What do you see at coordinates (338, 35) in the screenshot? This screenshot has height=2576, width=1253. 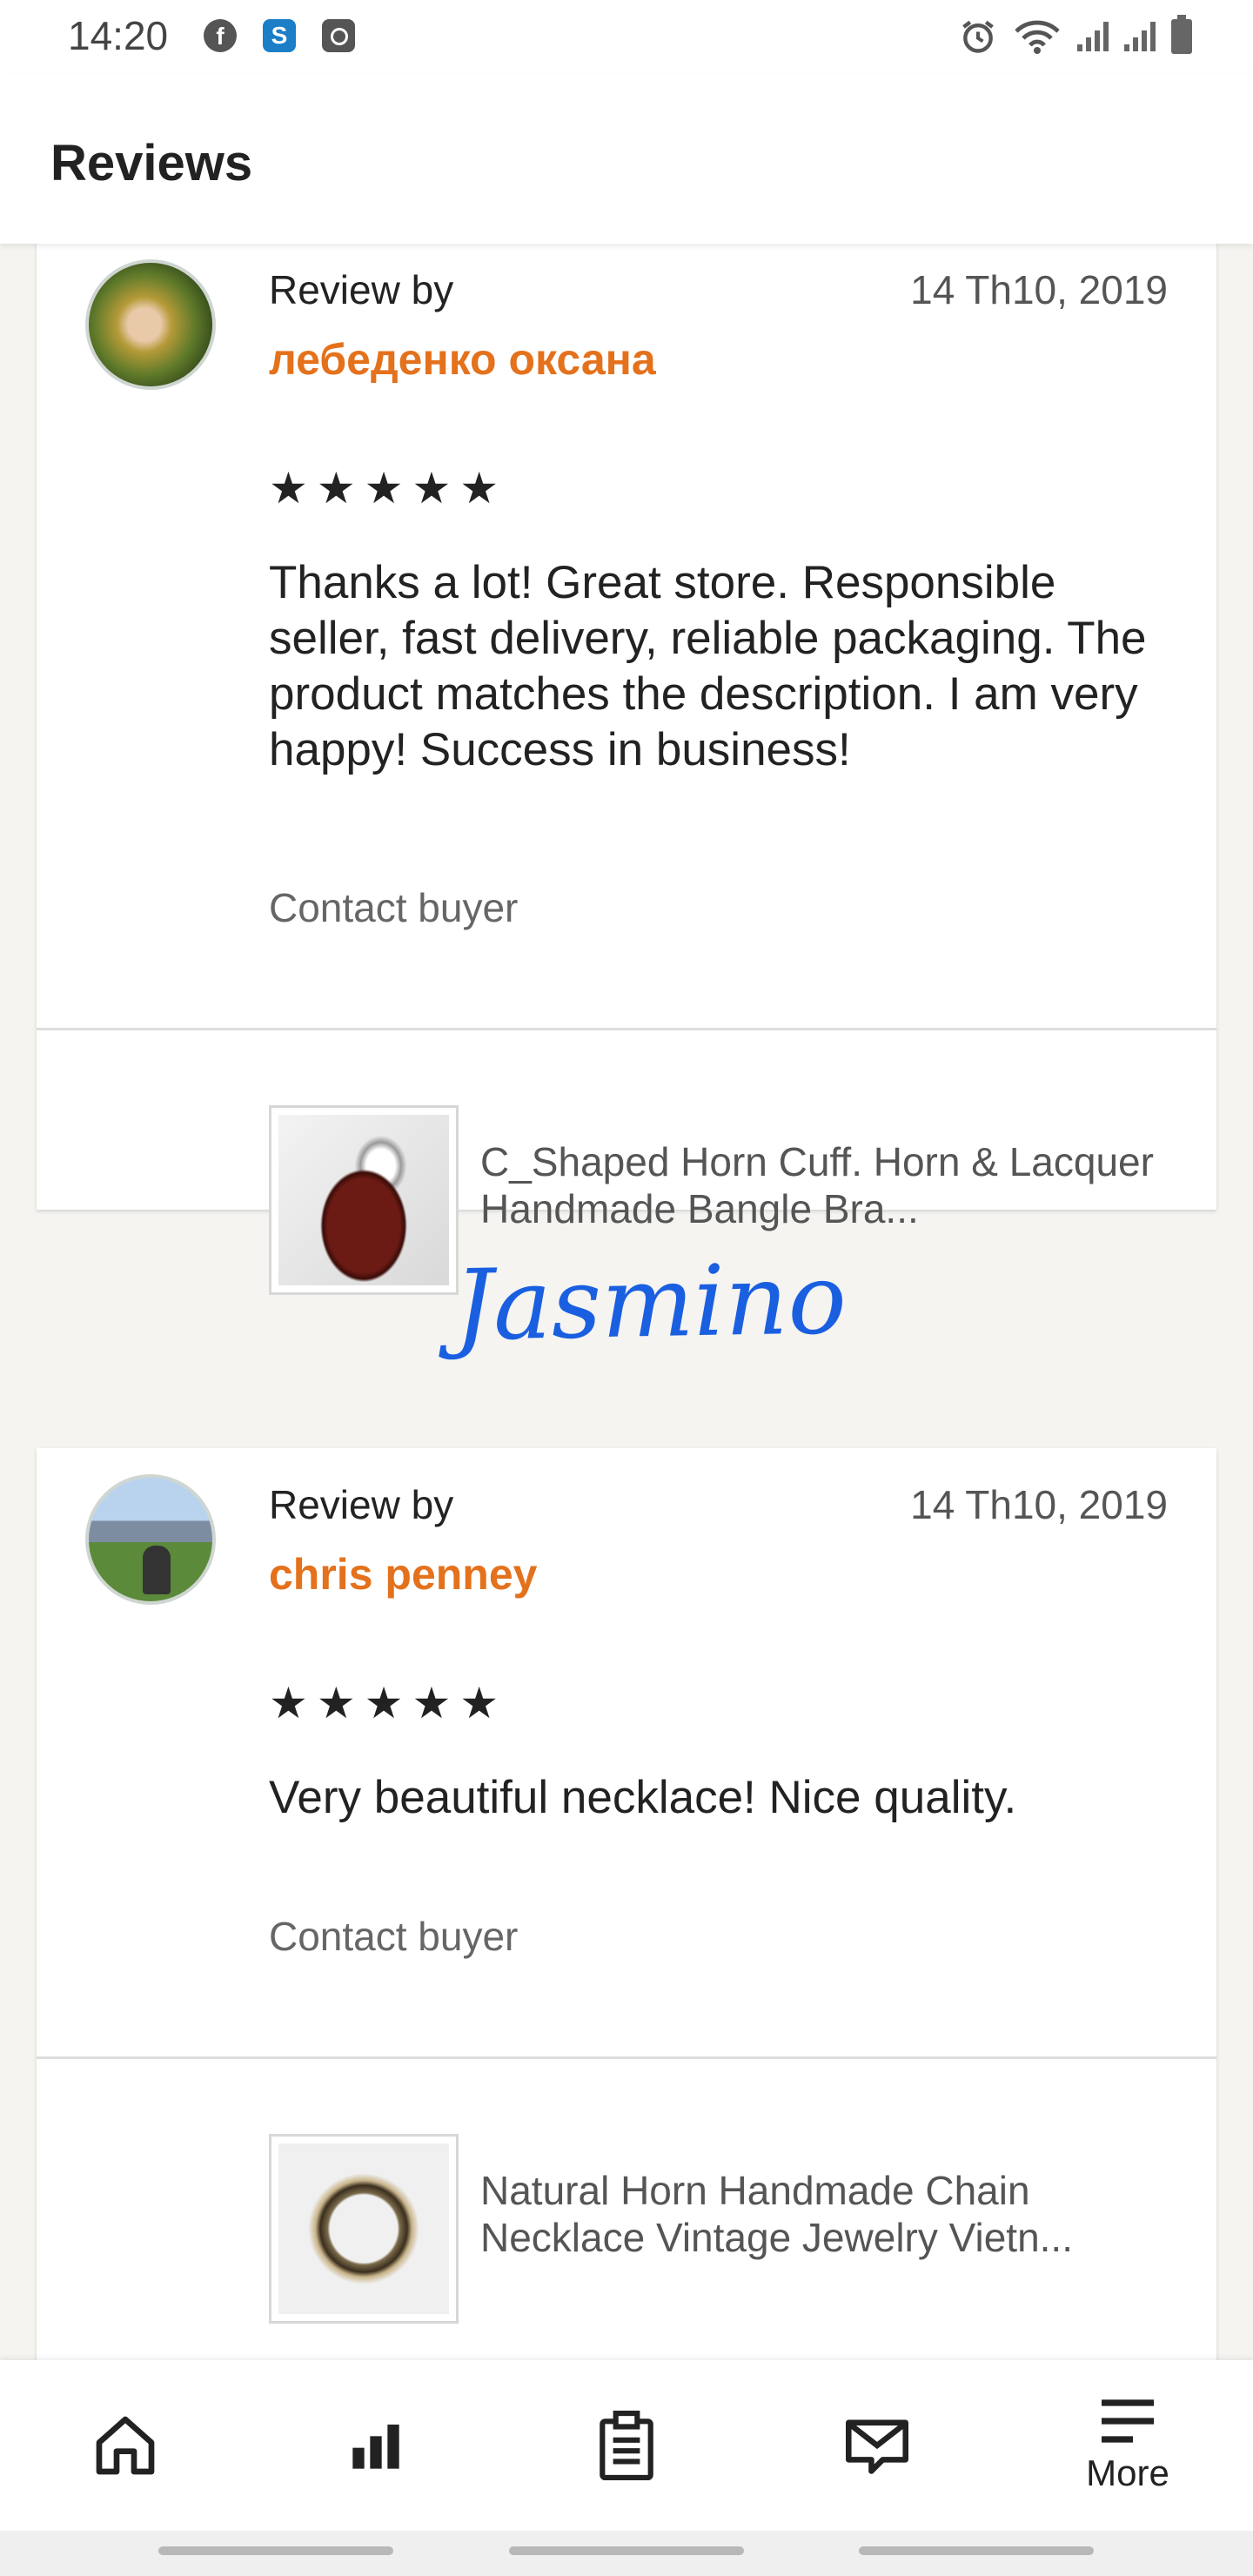 I see `clock-app-icon` at bounding box center [338, 35].